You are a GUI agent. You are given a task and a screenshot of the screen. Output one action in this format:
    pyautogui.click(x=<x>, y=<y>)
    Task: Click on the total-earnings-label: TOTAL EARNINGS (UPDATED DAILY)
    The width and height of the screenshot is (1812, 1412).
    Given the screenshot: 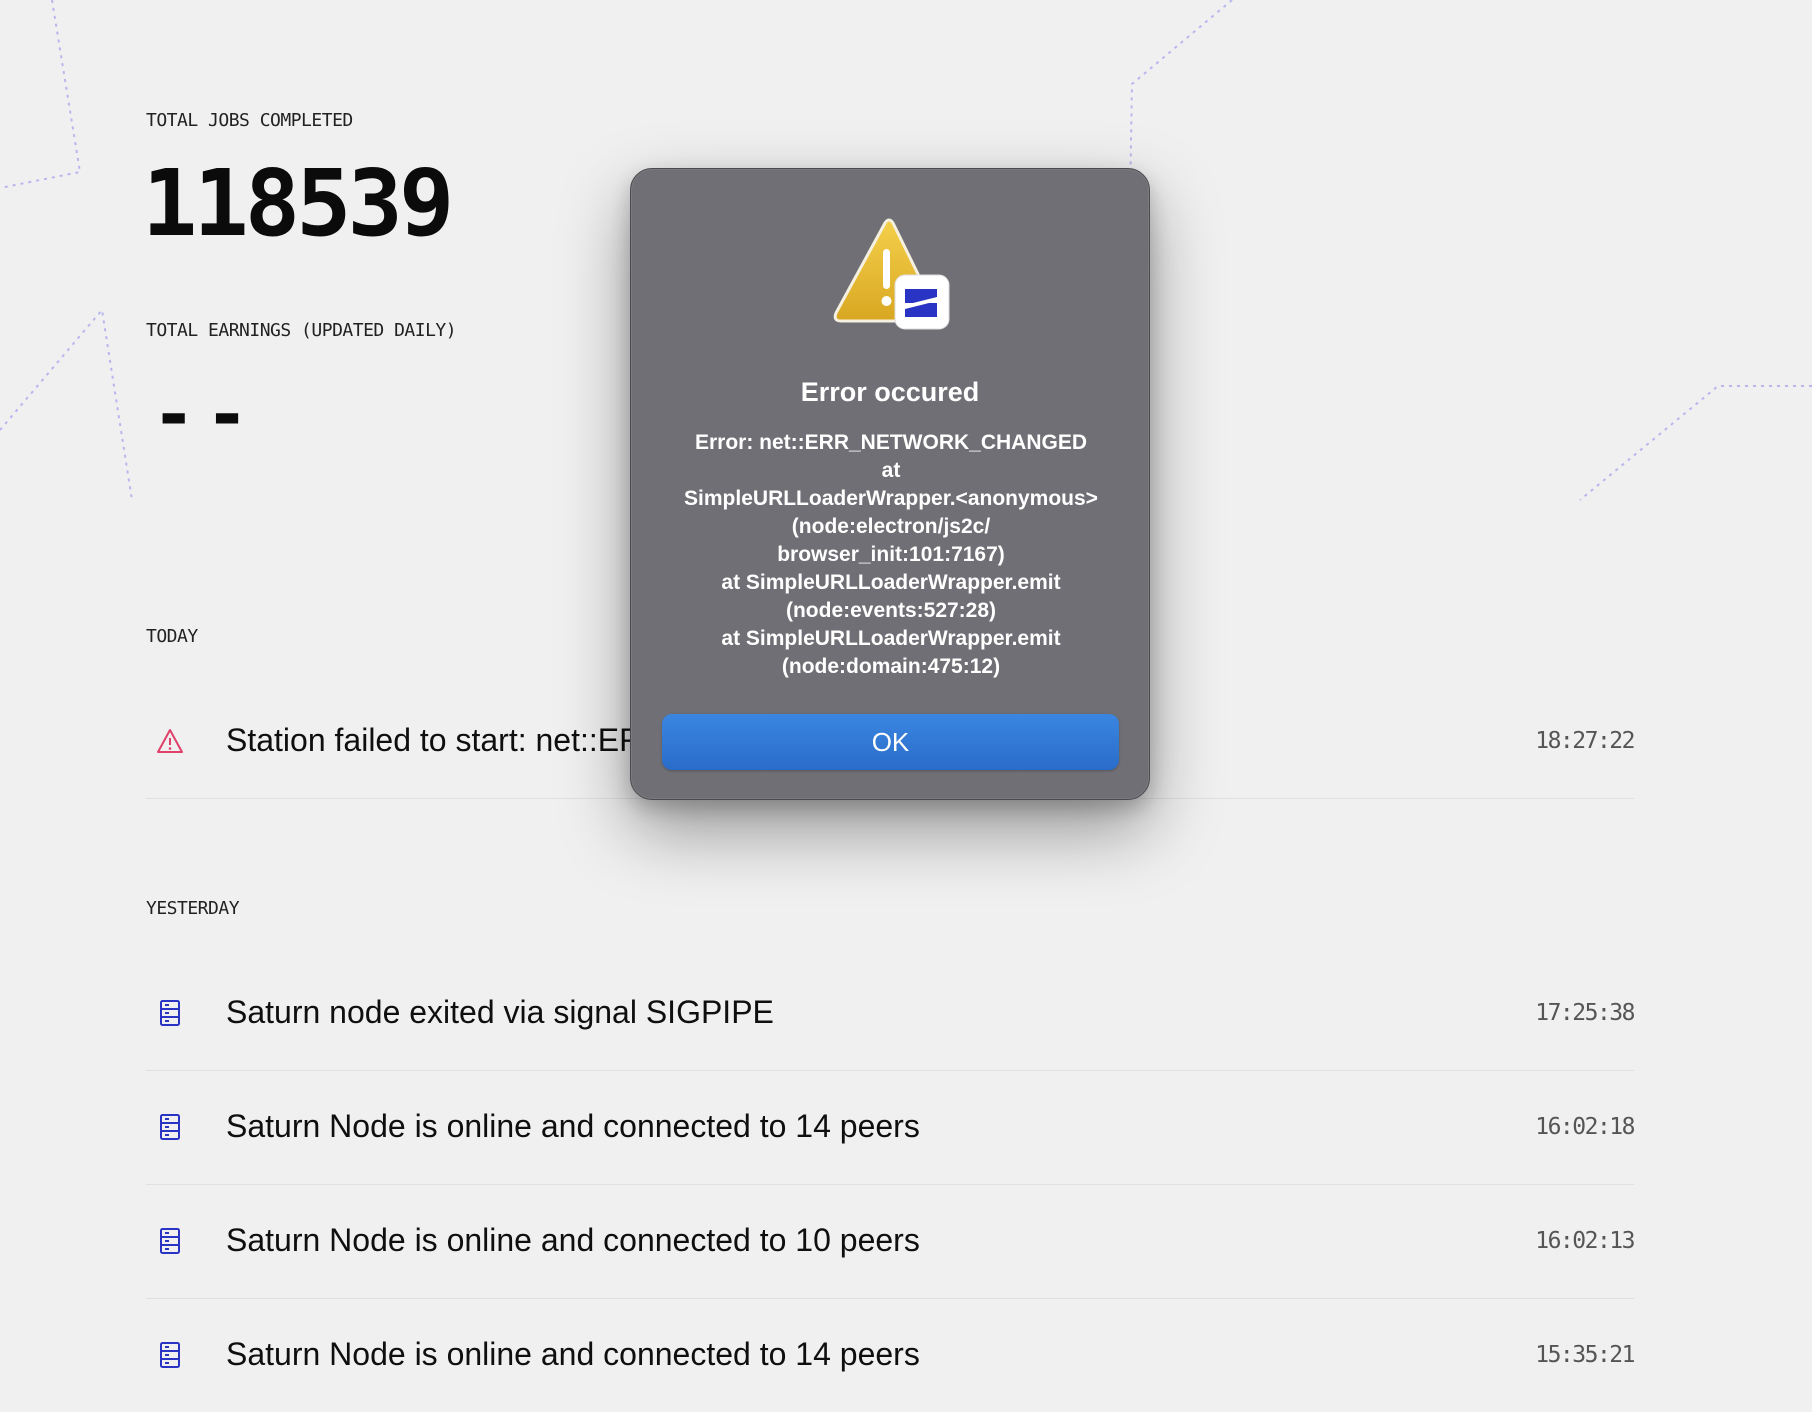 What is the action you would take?
    pyautogui.click(x=301, y=330)
    